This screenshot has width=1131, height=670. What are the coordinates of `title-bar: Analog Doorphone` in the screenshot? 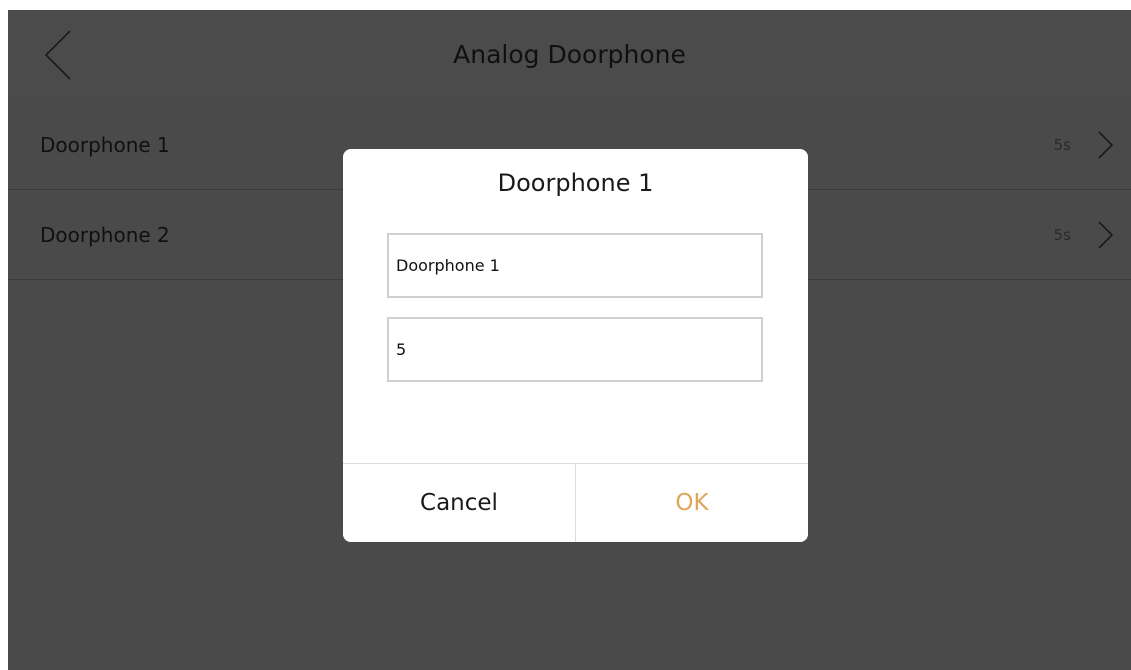 It's located at (569, 55).